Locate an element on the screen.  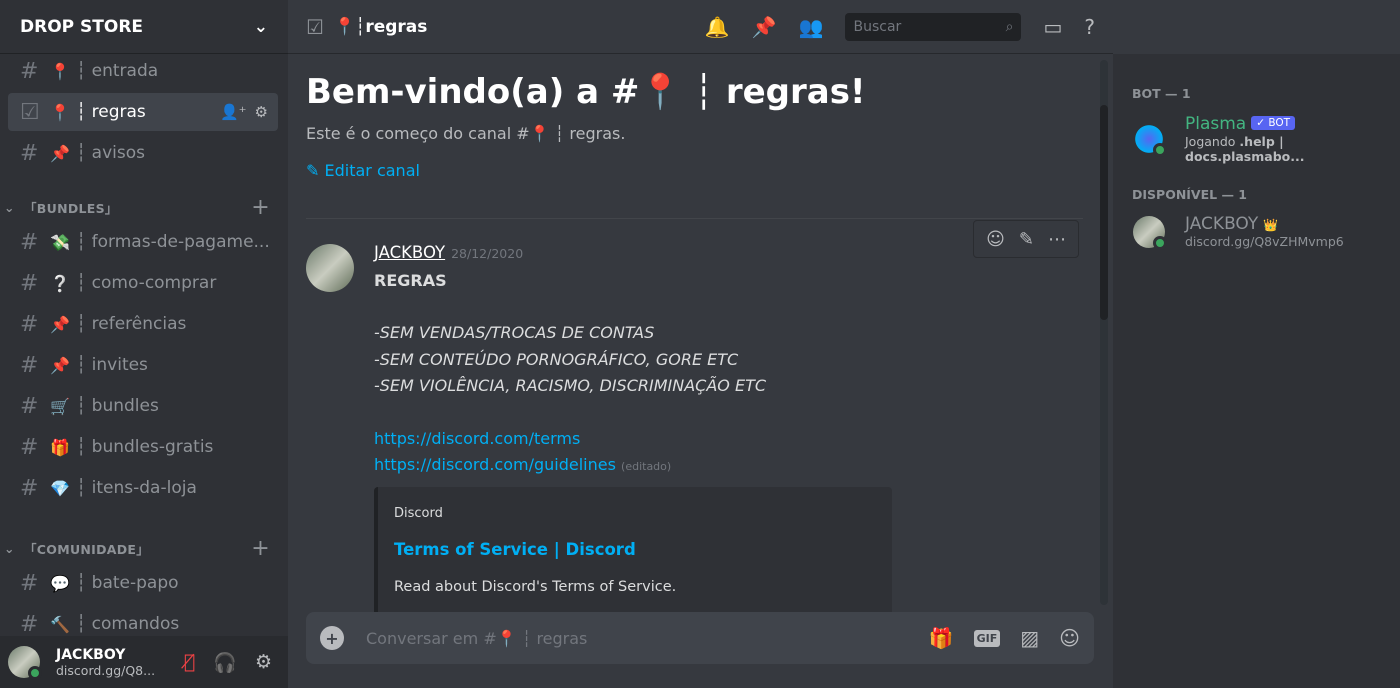
channel-item: # 💬 ┆ bate-papo is located at coordinates (143, 583).